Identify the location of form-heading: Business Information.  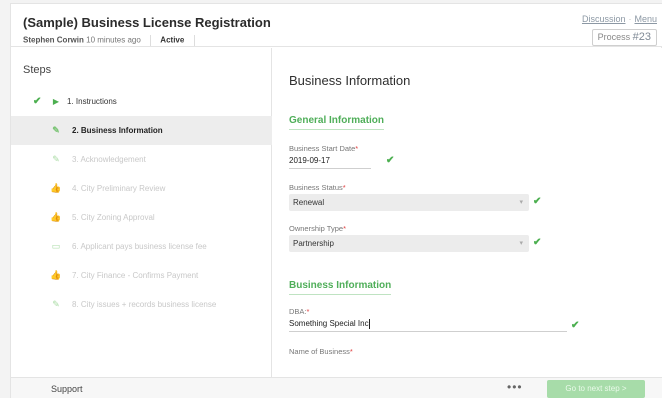
(350, 80).